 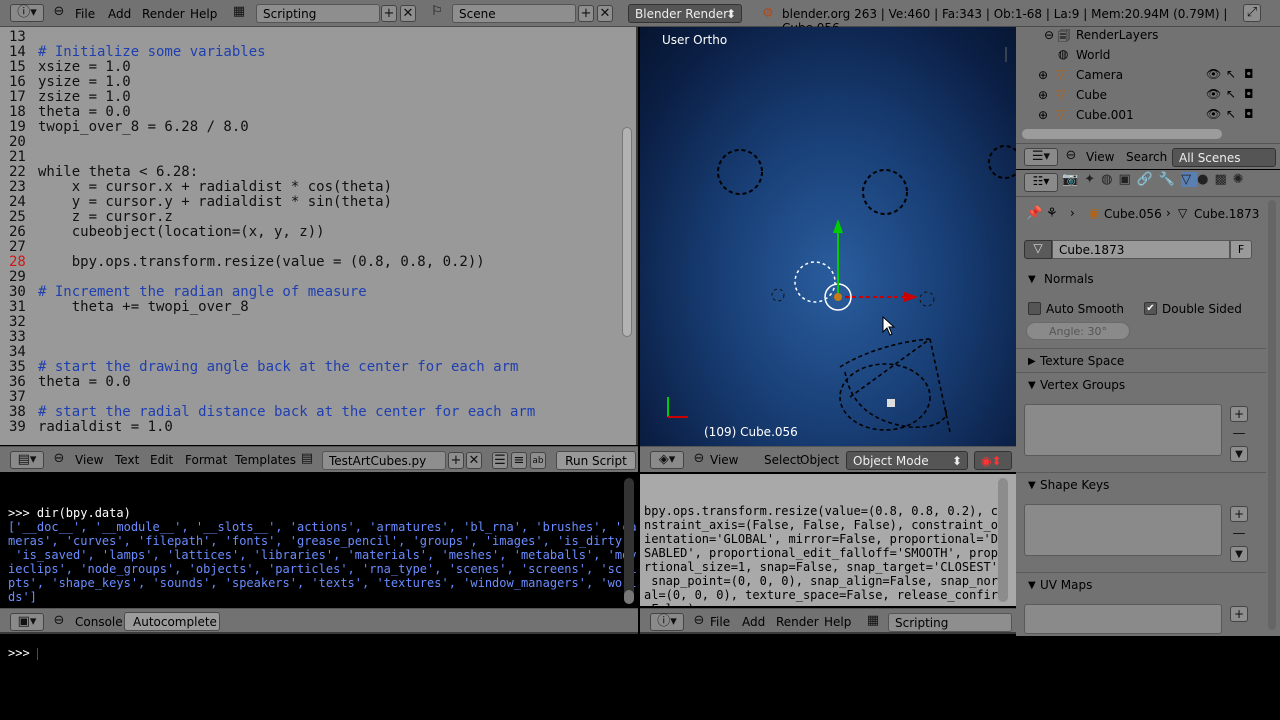 I want to click on code-line: # Initialize some variables, so click(x=152, y=52).